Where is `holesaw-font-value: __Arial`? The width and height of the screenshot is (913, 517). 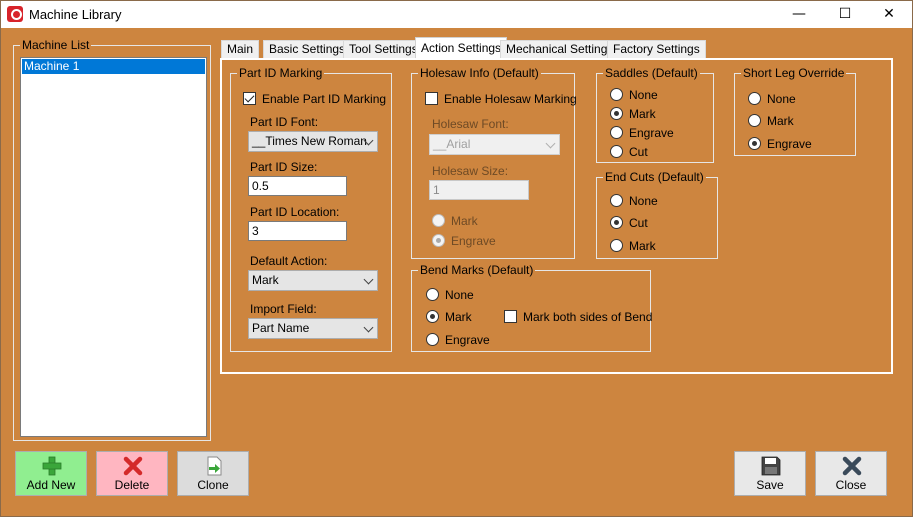 holesaw-font-value: __Arial is located at coordinates (452, 144).